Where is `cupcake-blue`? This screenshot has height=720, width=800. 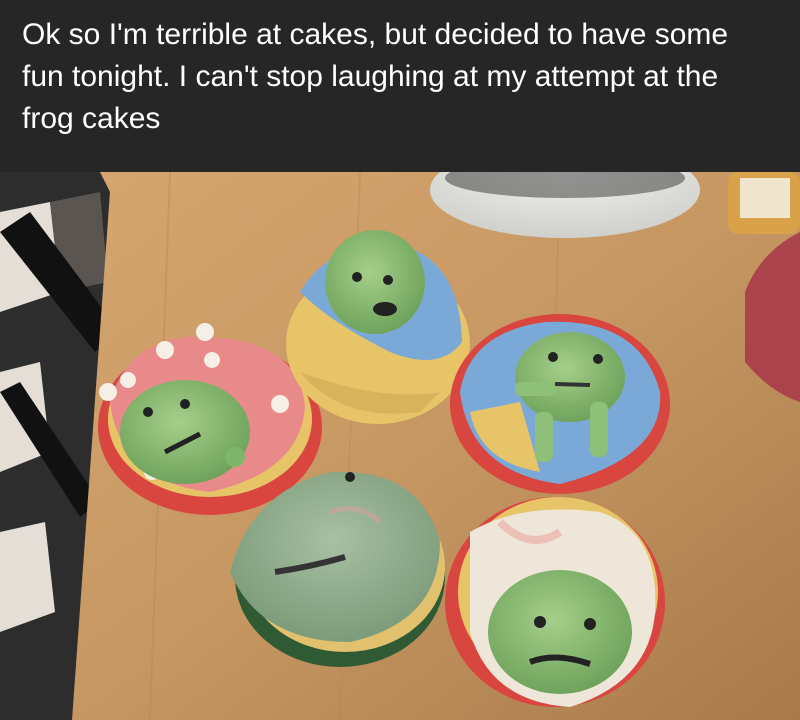
cupcake-blue is located at coordinates (560, 404).